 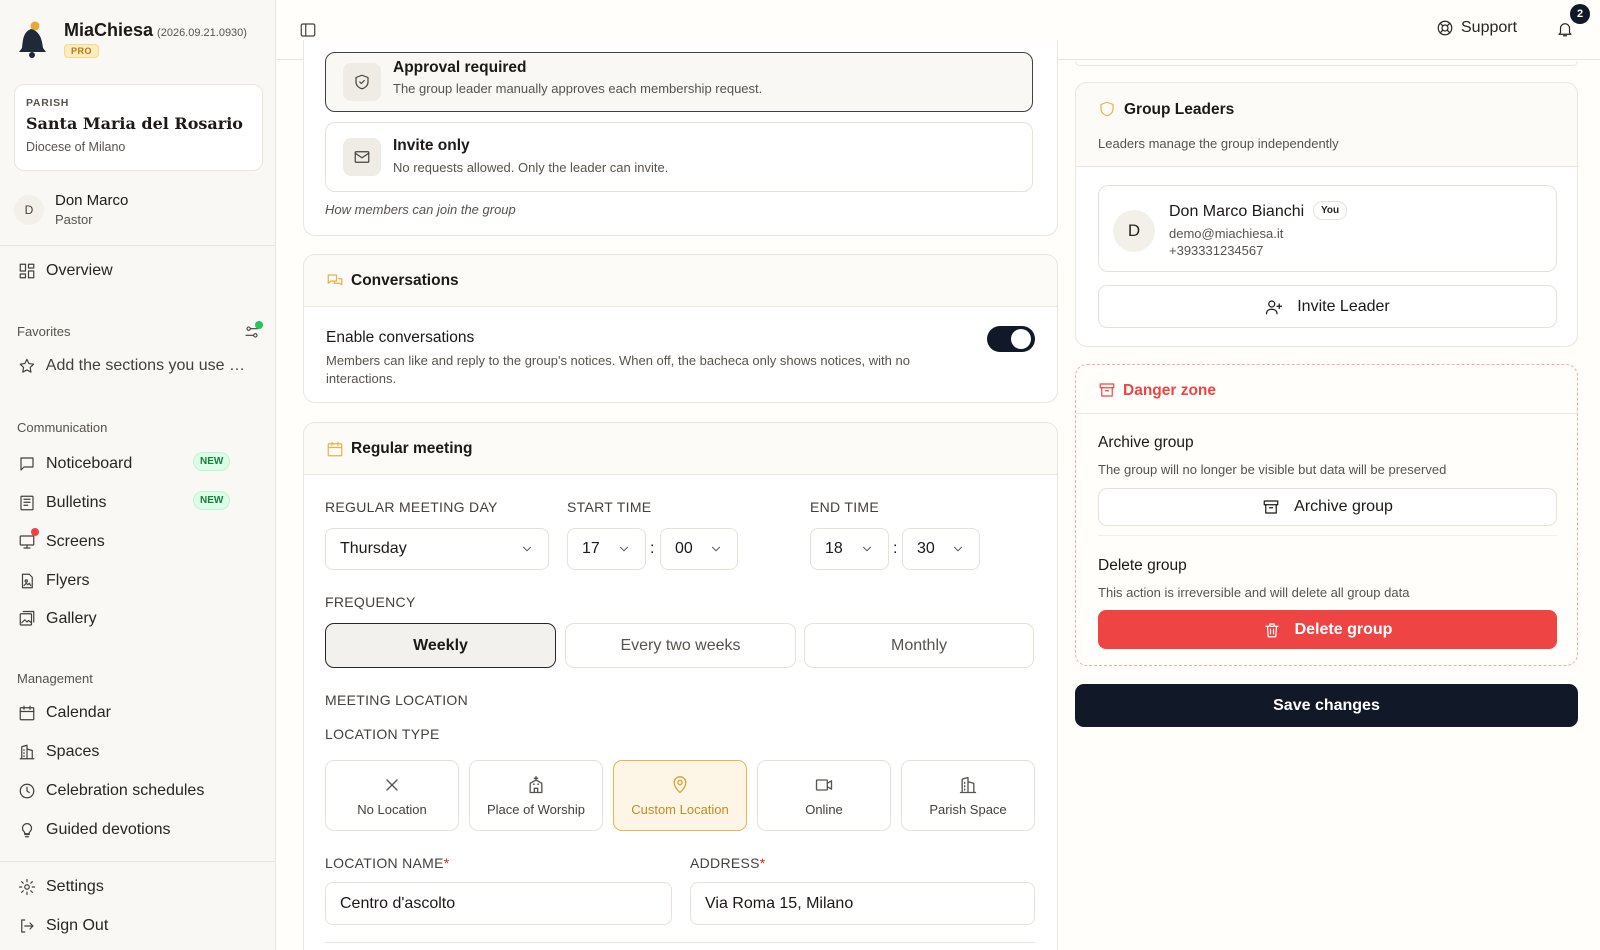 What do you see at coordinates (33, 40) in the screenshot?
I see `bell-logo-icon` at bounding box center [33, 40].